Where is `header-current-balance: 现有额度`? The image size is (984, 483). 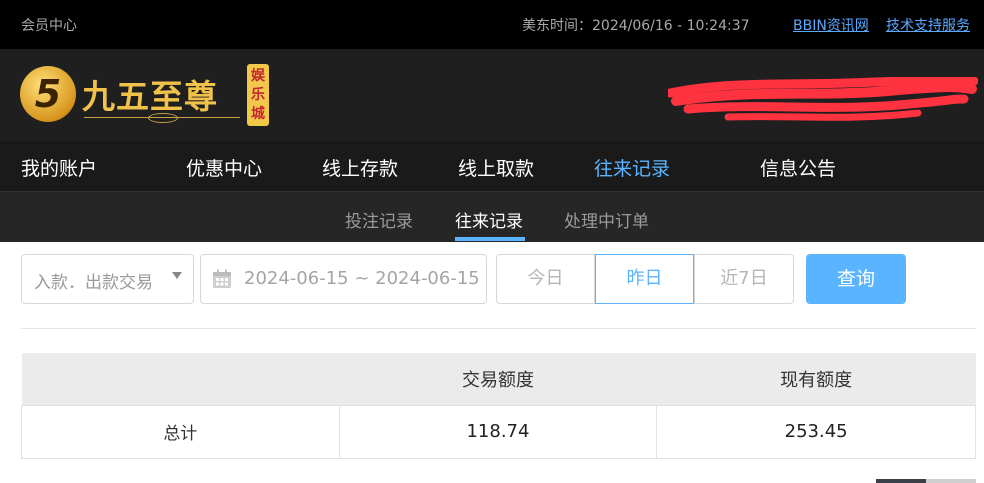 header-current-balance: 现有额度 is located at coordinates (816, 379).